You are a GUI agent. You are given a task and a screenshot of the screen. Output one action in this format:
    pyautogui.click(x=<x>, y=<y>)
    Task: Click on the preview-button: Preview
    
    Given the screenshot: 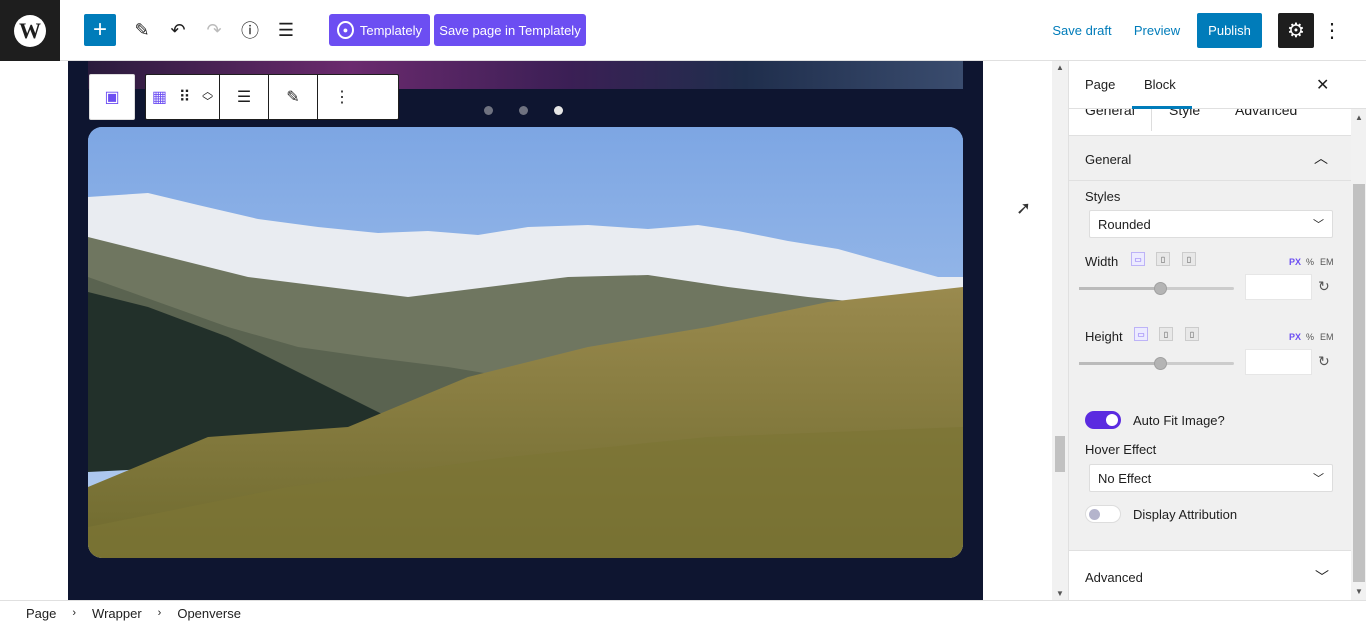 What is the action you would take?
    pyautogui.click(x=1157, y=30)
    